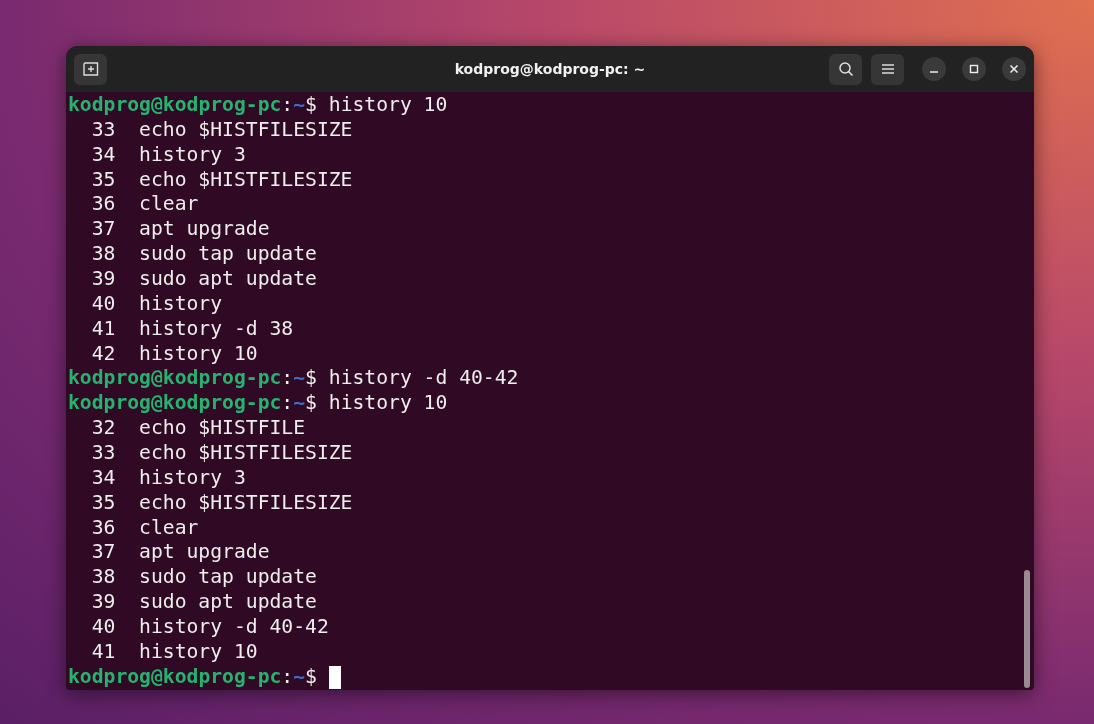 This screenshot has height=724, width=1094. I want to click on history-number: 42, so click(103, 354).